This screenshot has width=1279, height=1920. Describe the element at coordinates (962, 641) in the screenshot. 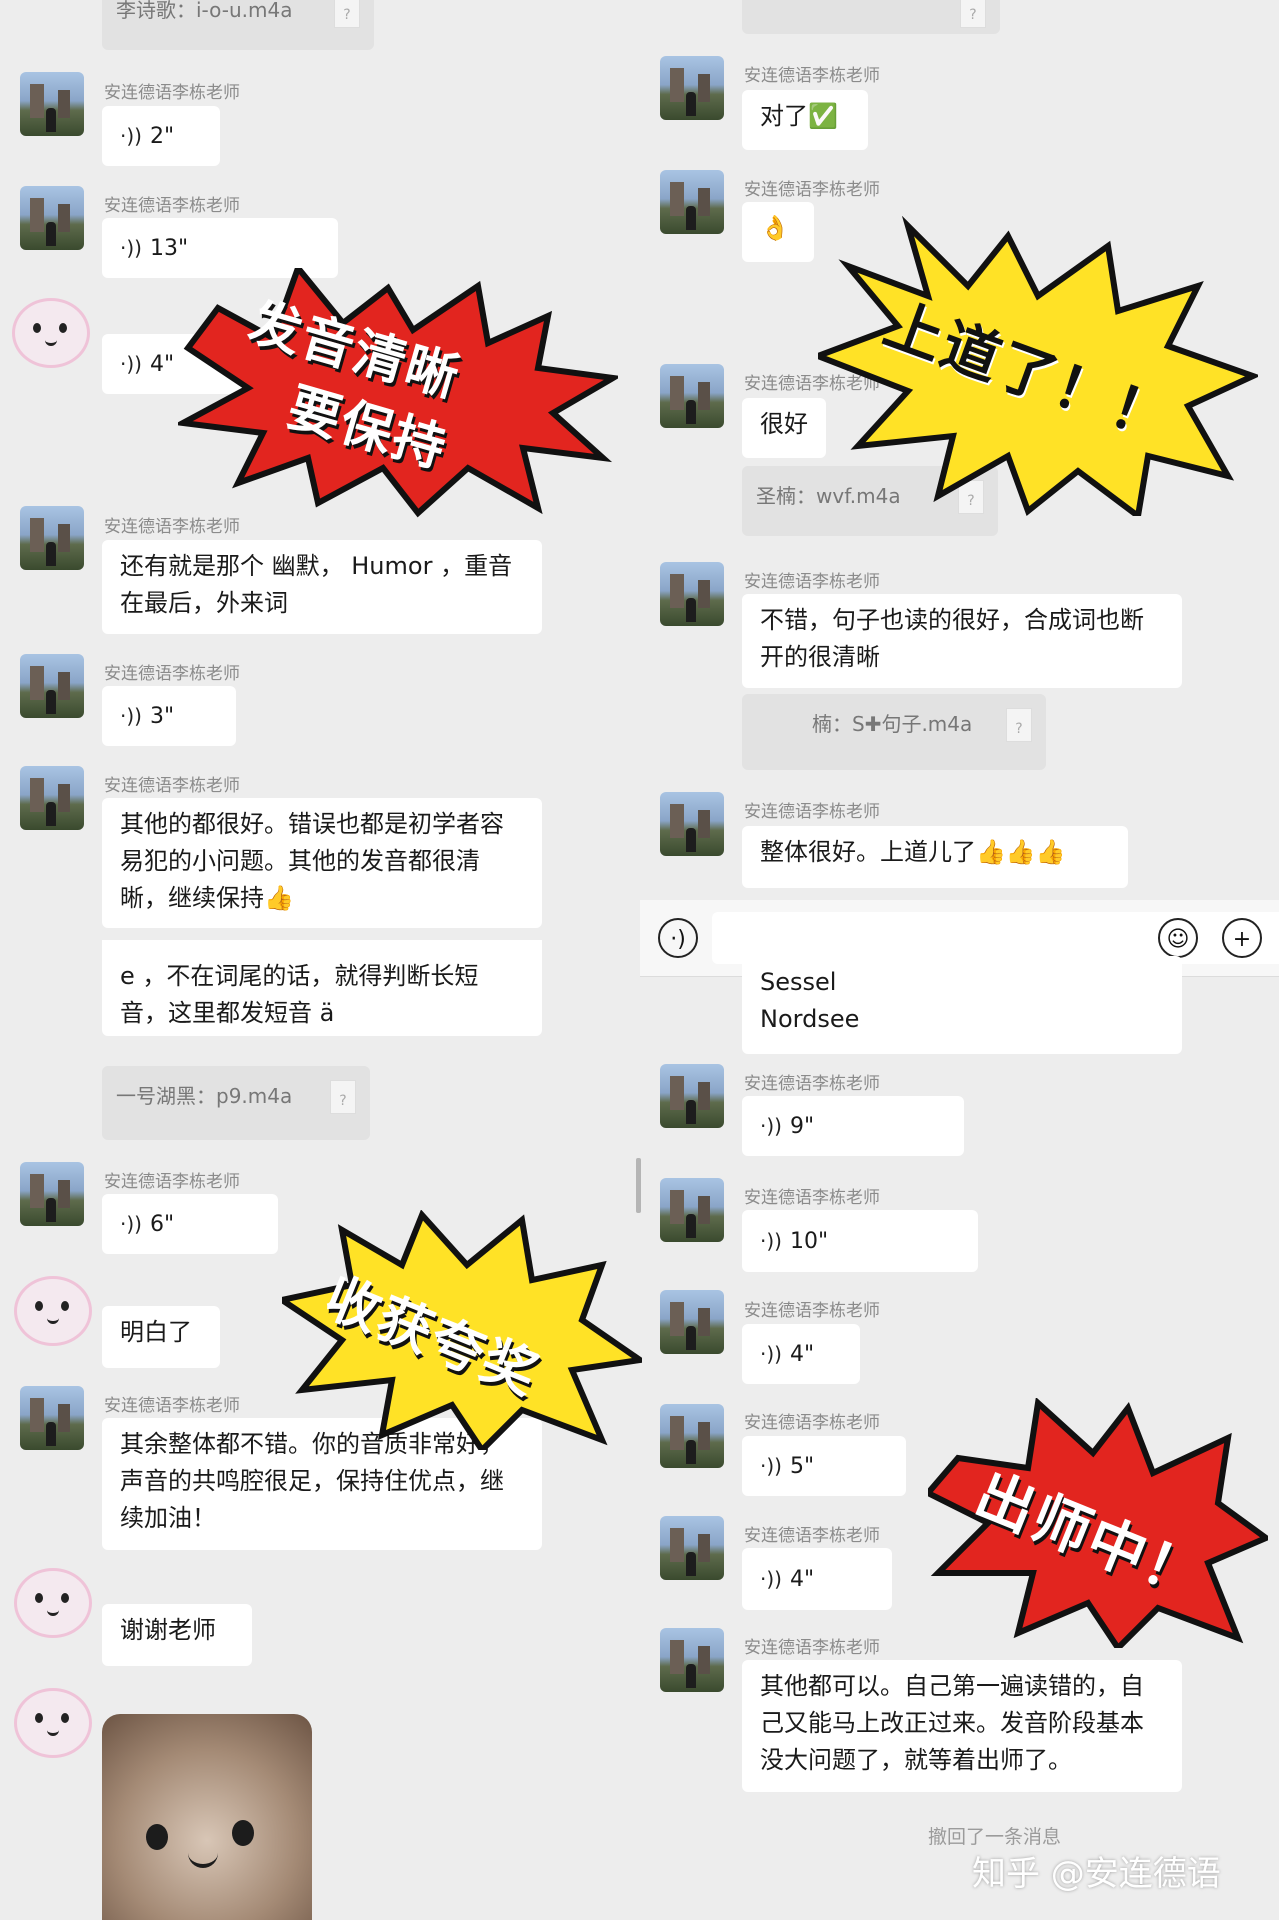

I see `text-message: 不错，句子也读的很好，合成词也断开的很清晰` at that location.